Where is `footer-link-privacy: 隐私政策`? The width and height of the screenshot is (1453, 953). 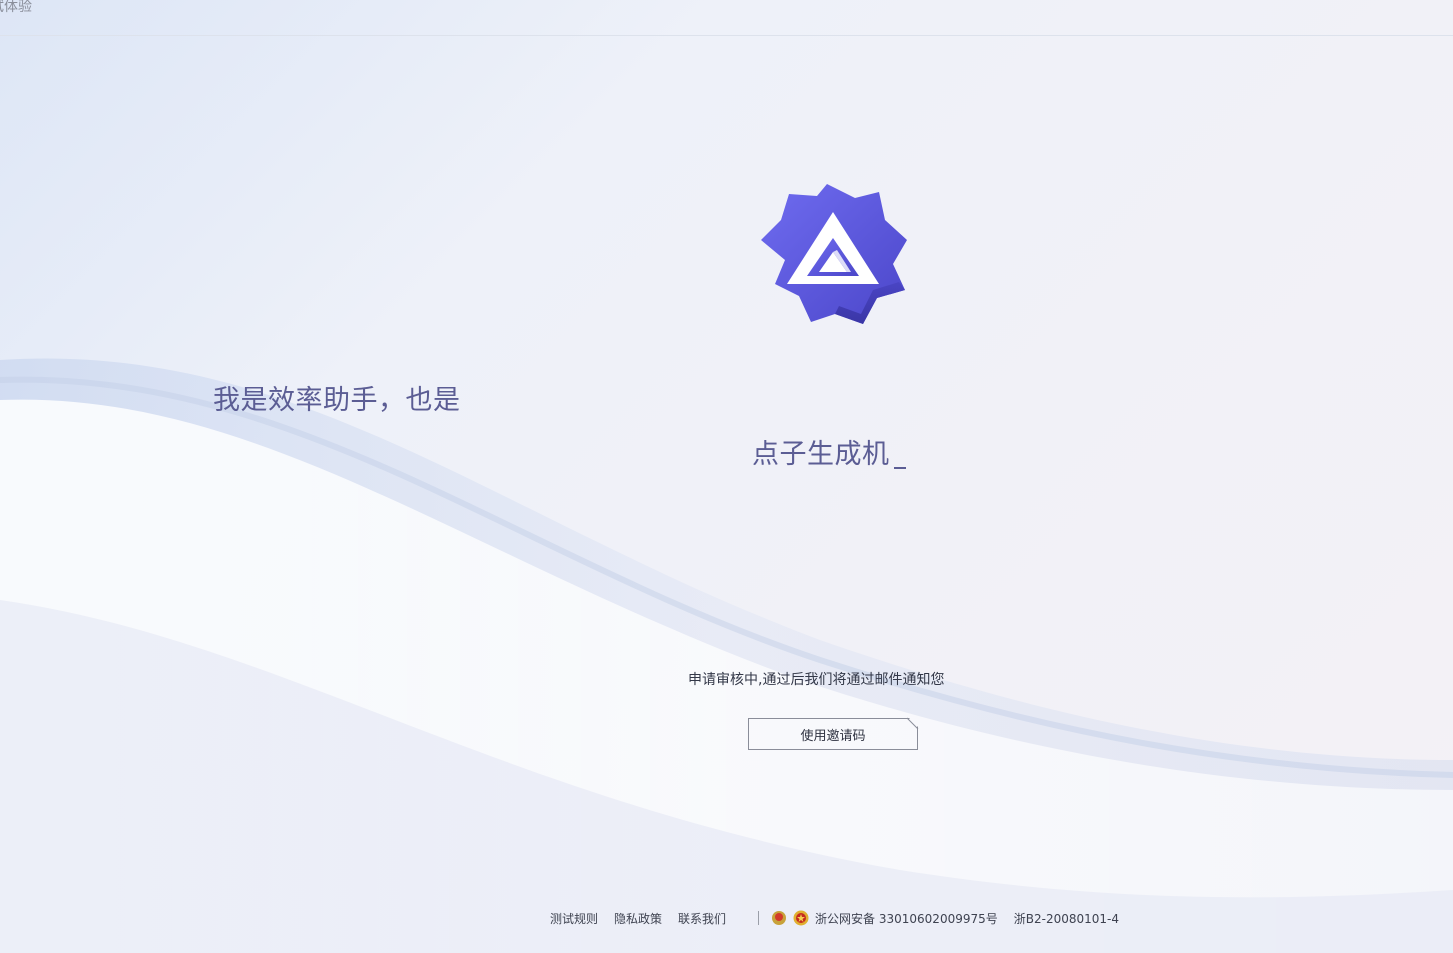 footer-link-privacy: 隐私政策 is located at coordinates (638, 918).